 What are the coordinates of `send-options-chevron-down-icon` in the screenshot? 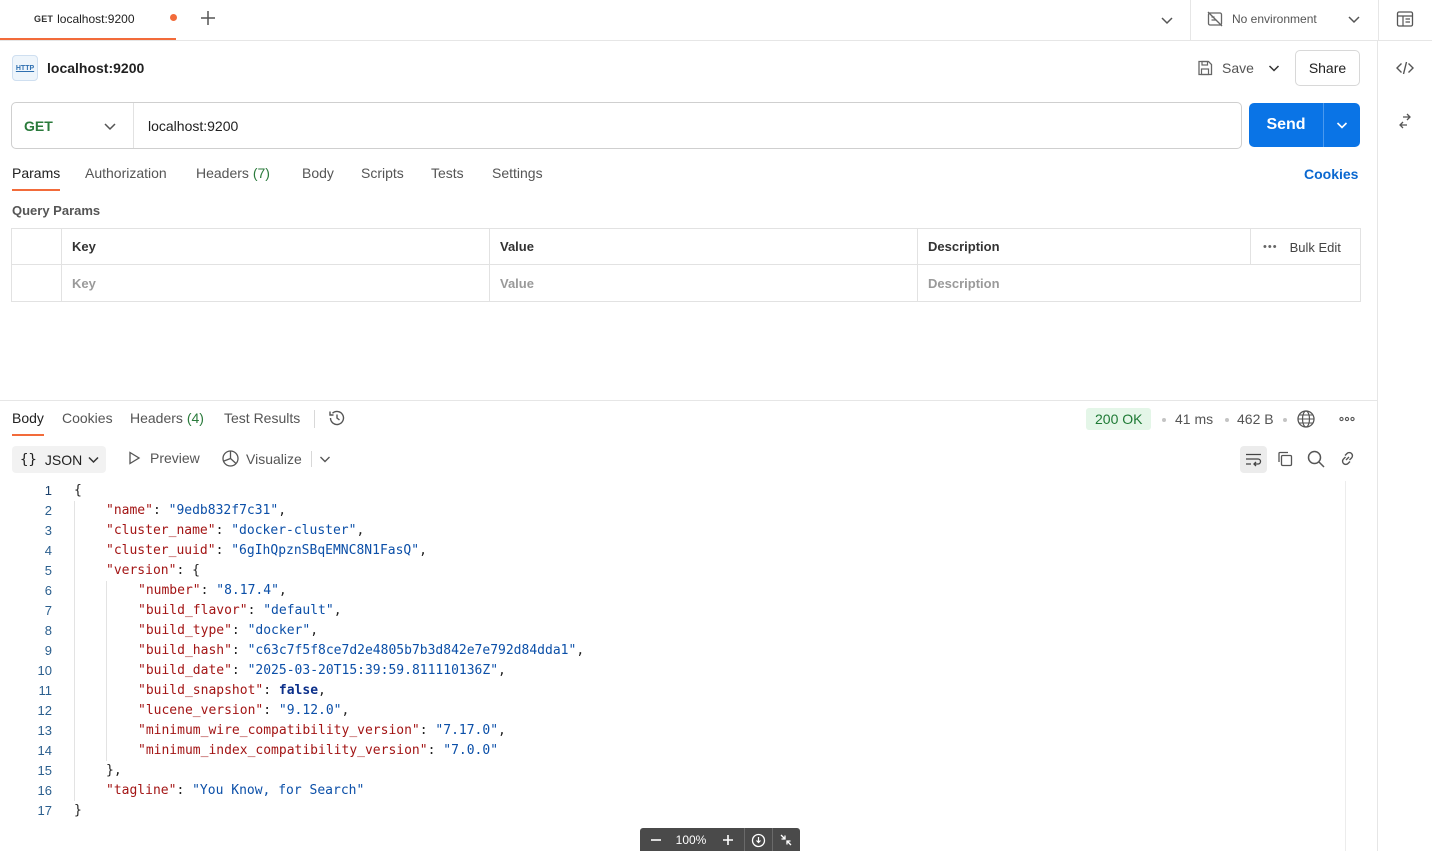 It's located at (1342, 125).